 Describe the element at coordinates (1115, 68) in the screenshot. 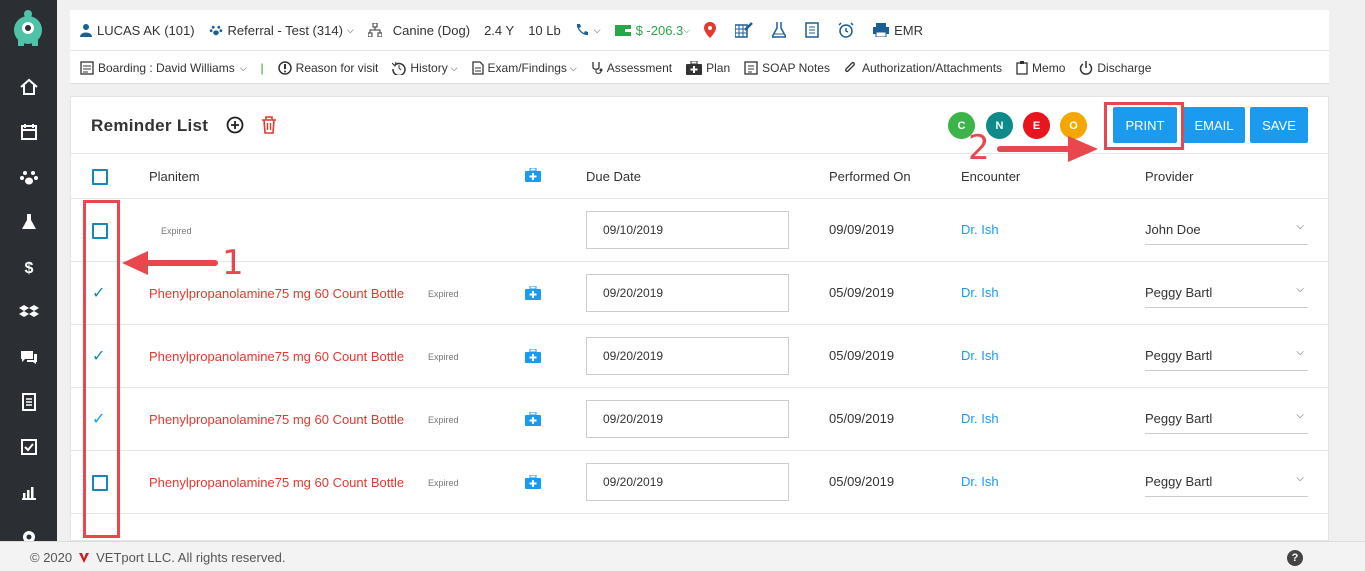

I see `nav-discharge: Discharge` at that location.